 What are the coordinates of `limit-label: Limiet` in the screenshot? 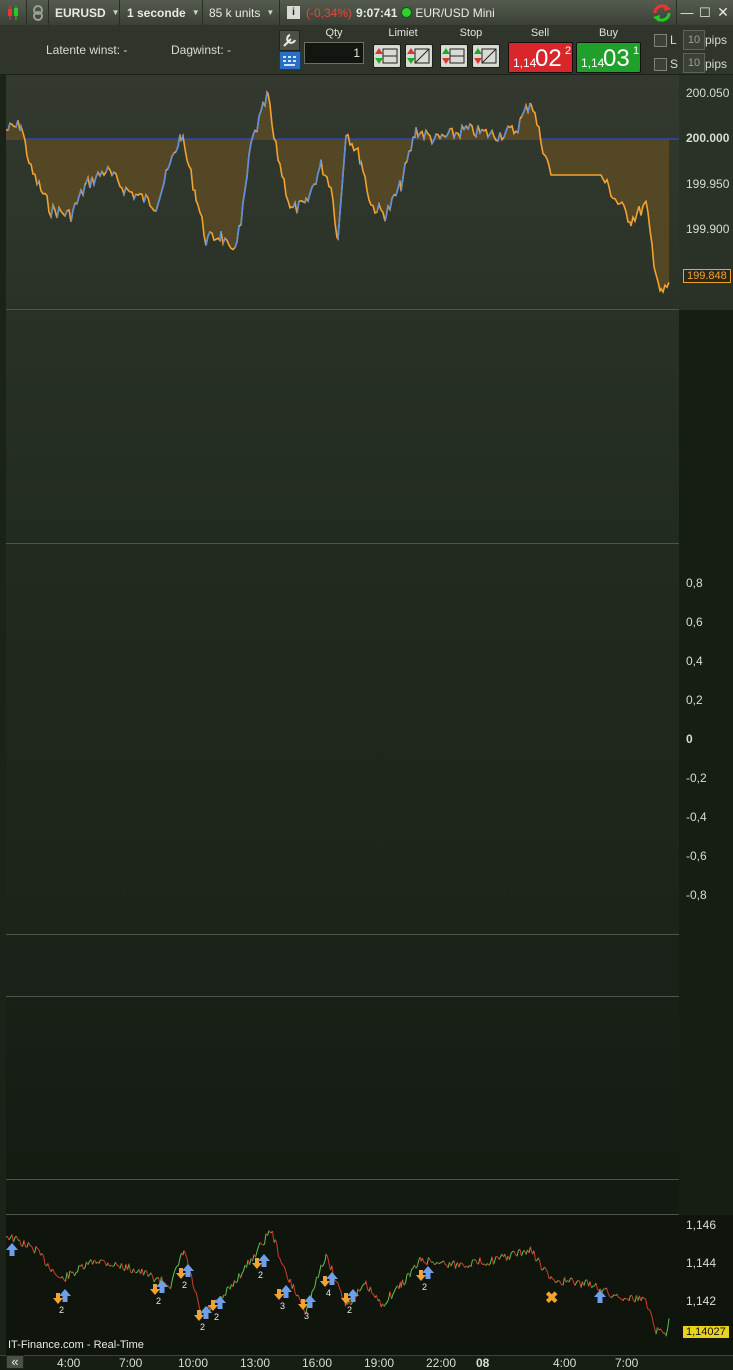 It's located at (403, 33).